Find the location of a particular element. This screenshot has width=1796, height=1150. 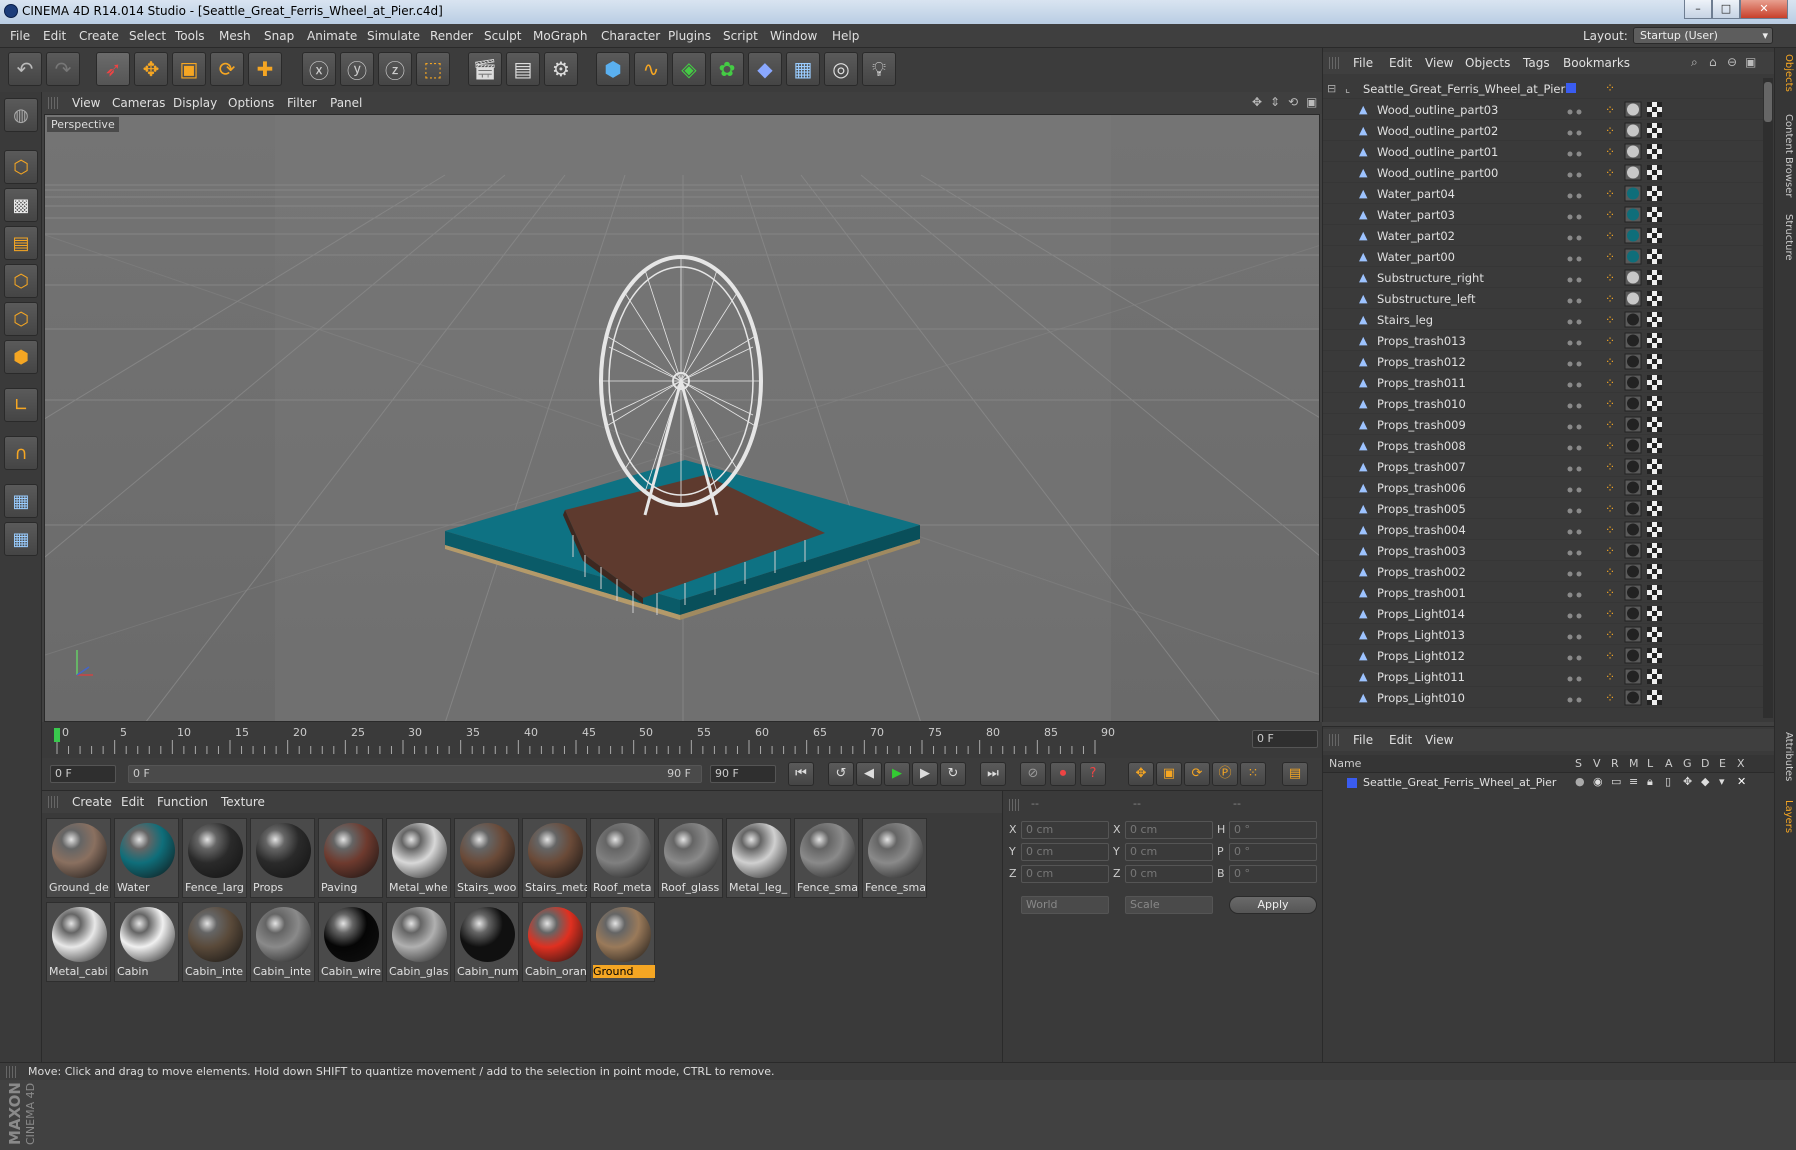

viewport-menu-display: Display is located at coordinates (195, 103).